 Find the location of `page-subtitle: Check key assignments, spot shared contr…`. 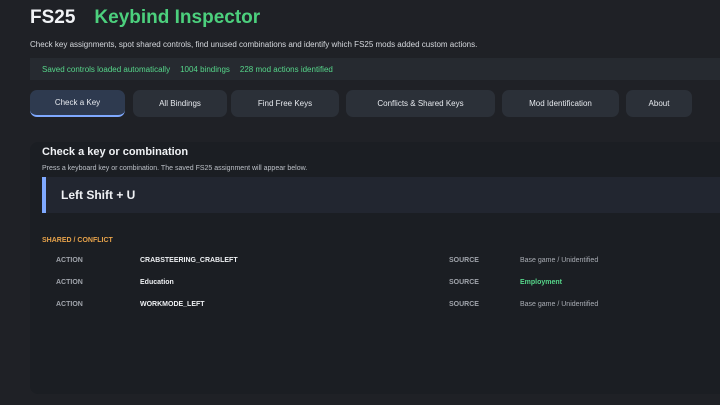

page-subtitle: Check key assignments, spot shared contr… is located at coordinates (254, 44).